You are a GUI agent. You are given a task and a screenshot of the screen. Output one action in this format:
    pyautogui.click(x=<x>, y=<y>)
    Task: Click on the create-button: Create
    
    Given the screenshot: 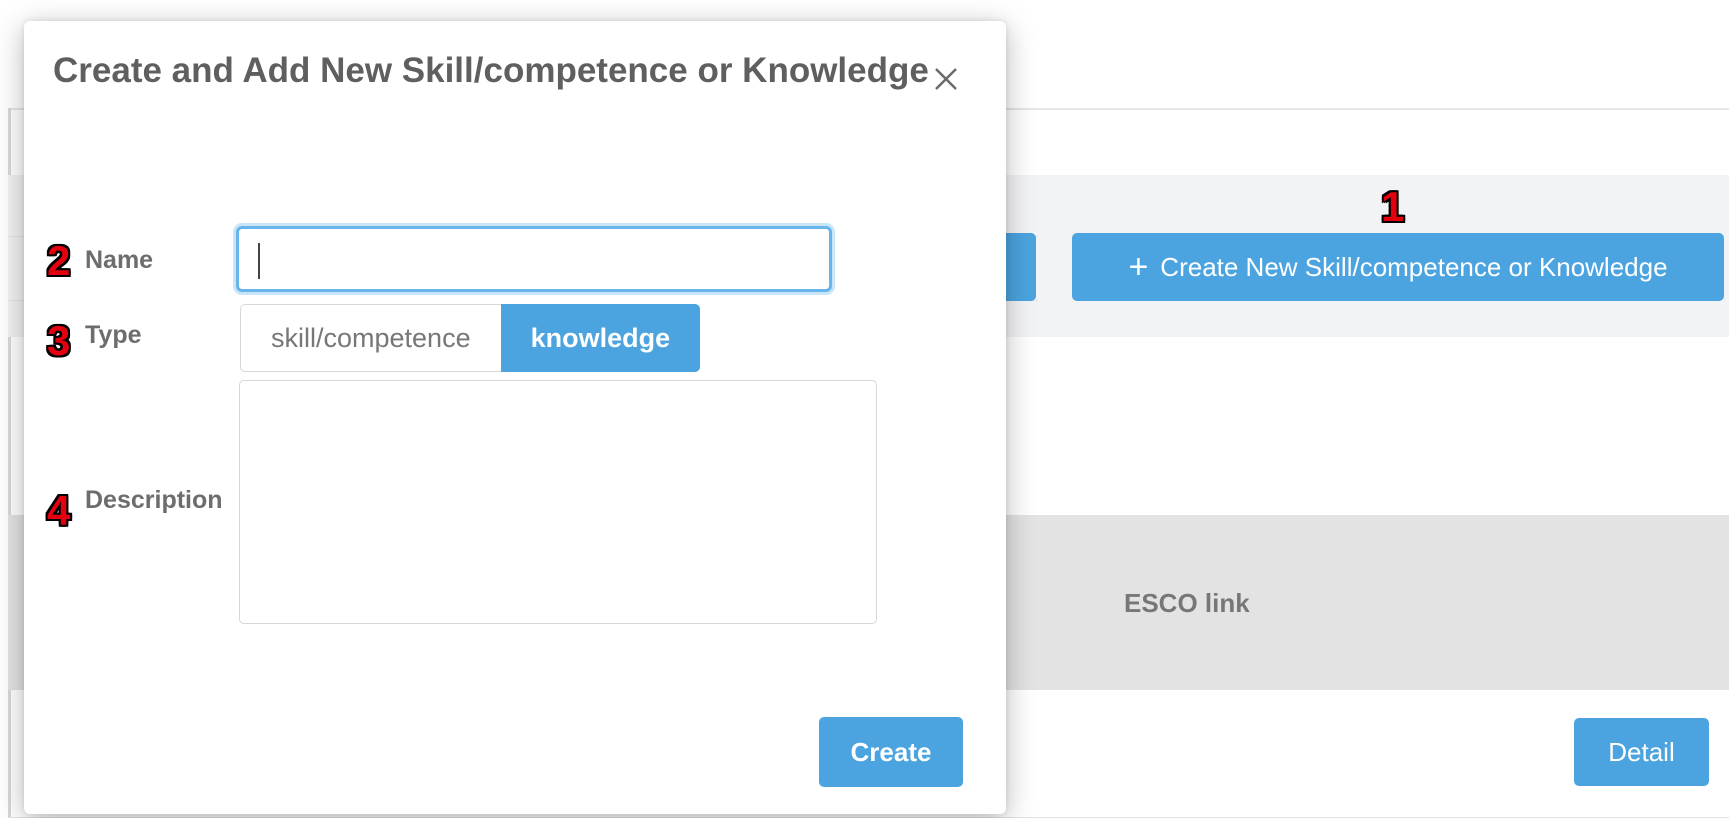 What is the action you would take?
    pyautogui.click(x=891, y=752)
    